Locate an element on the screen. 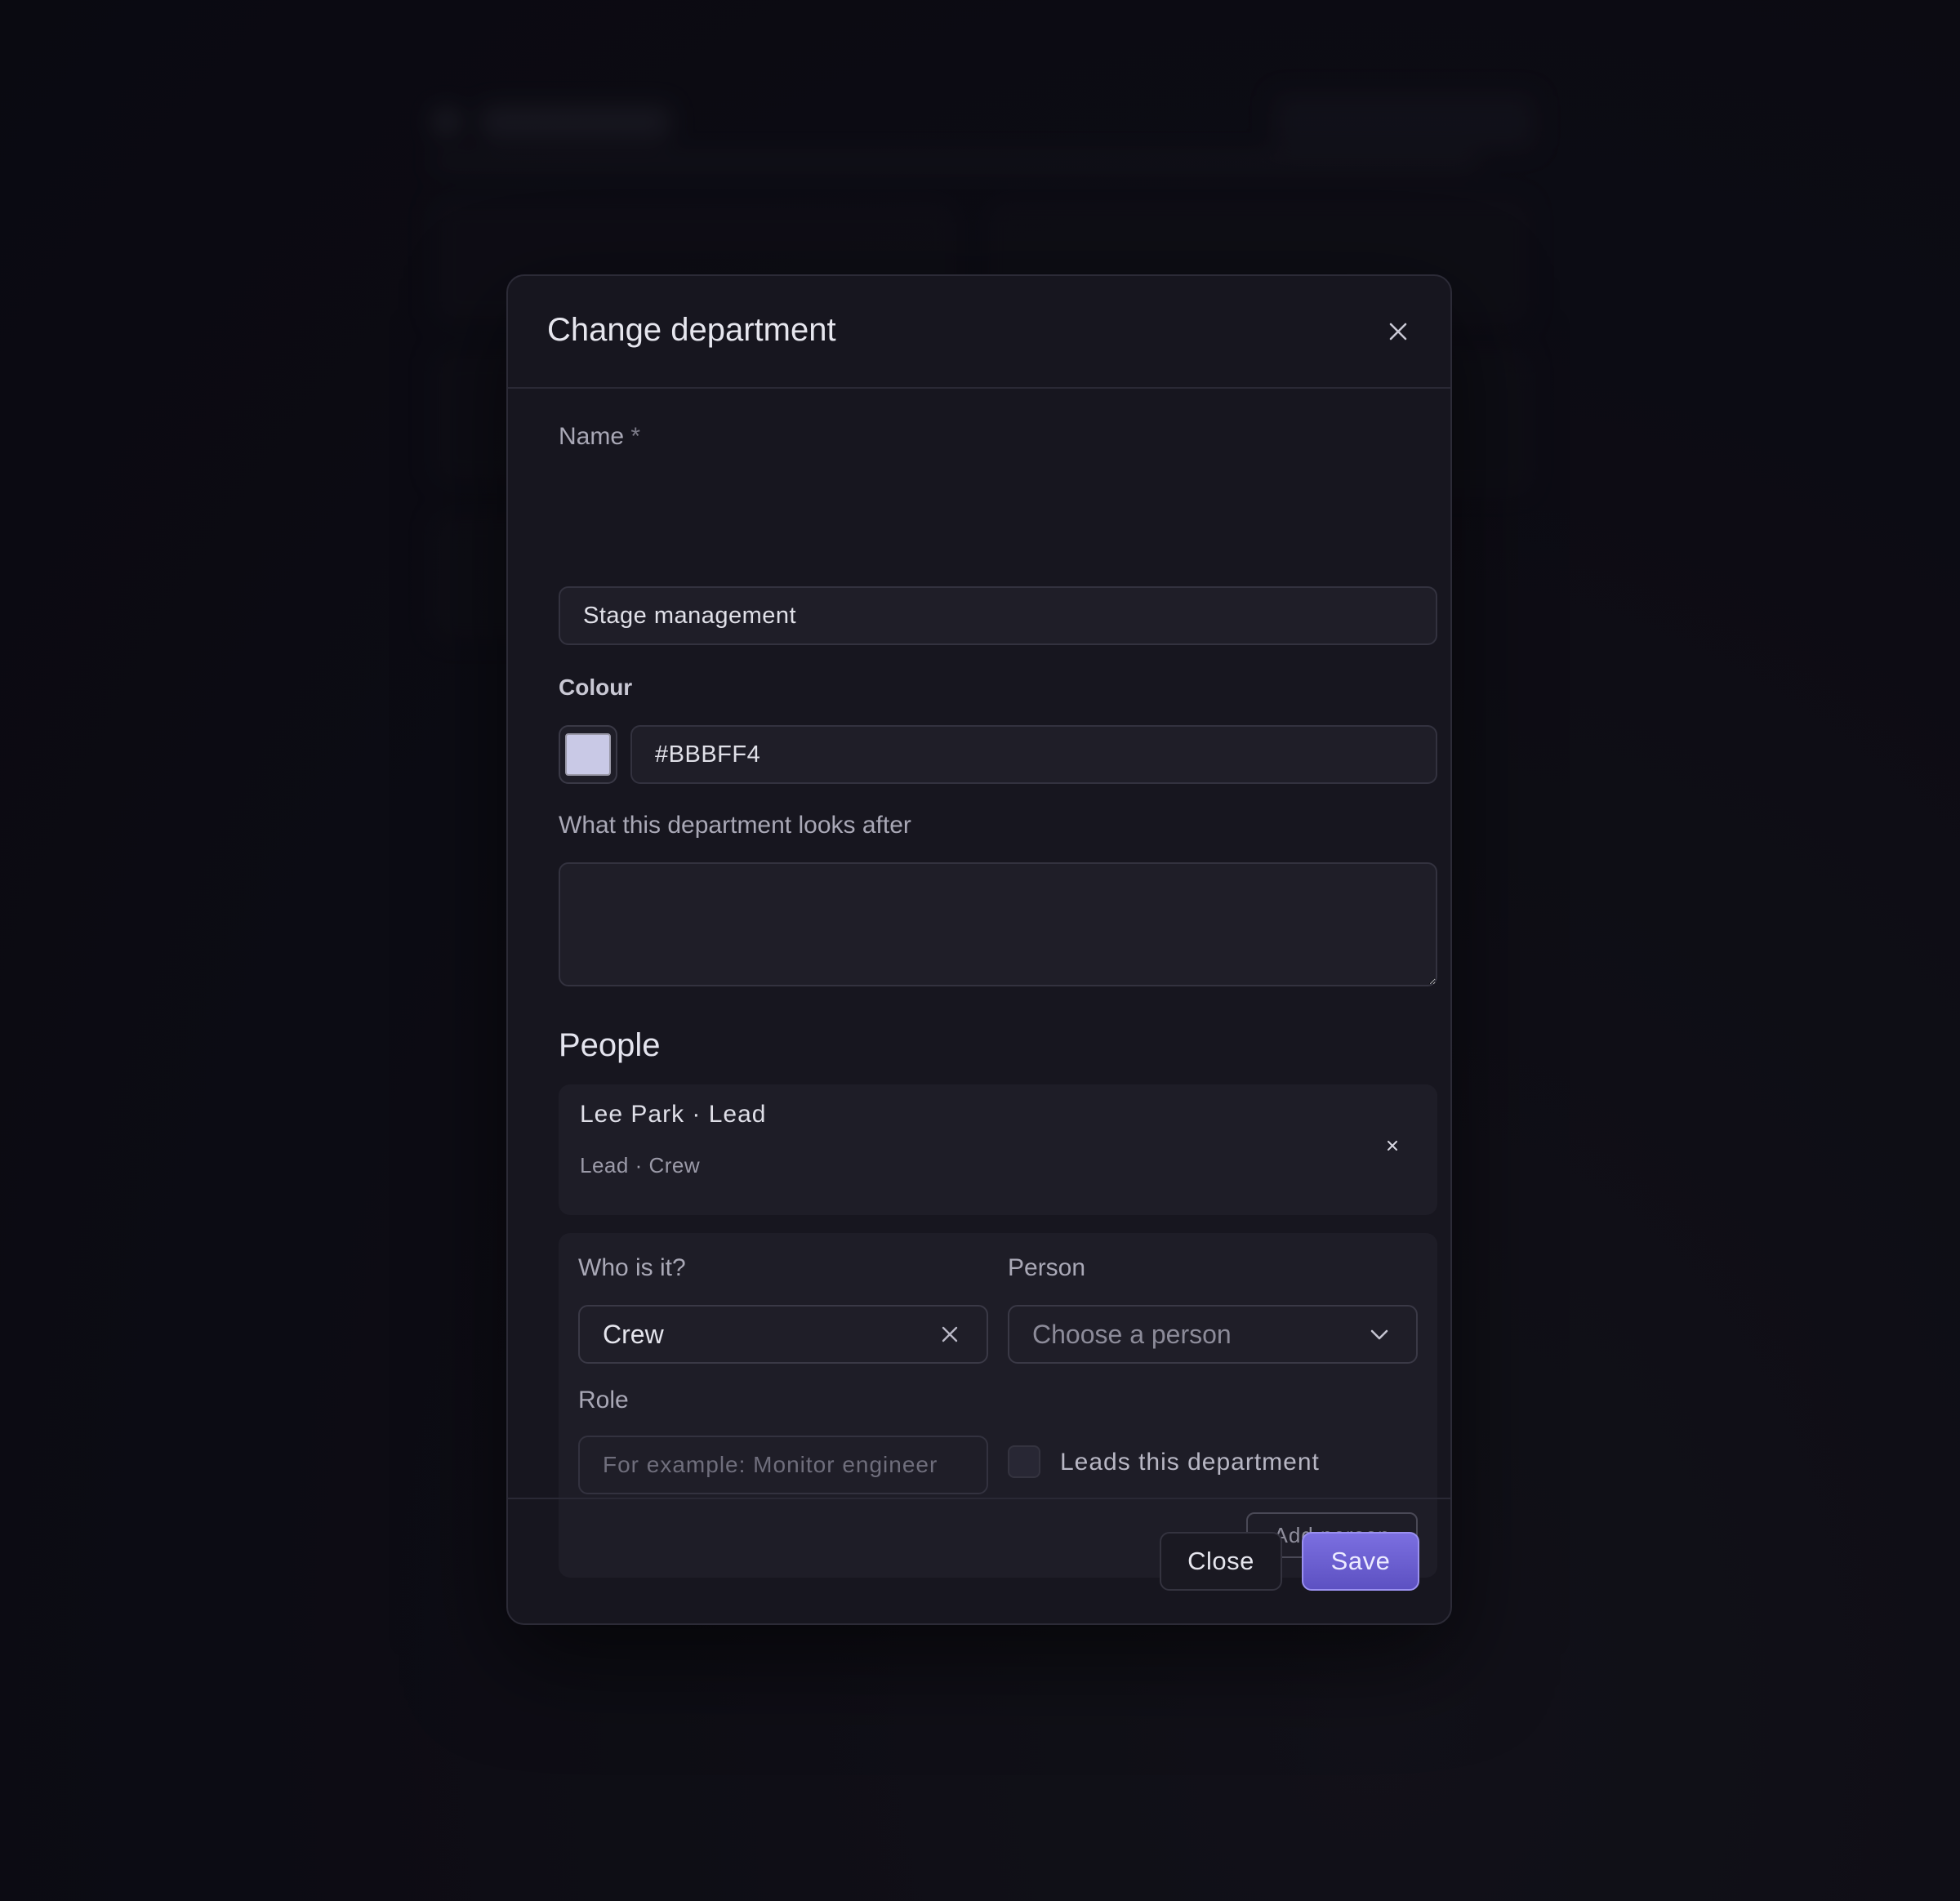 The height and width of the screenshot is (1901, 1960). person-name: Lee Park · Lead is located at coordinates (673, 1114).